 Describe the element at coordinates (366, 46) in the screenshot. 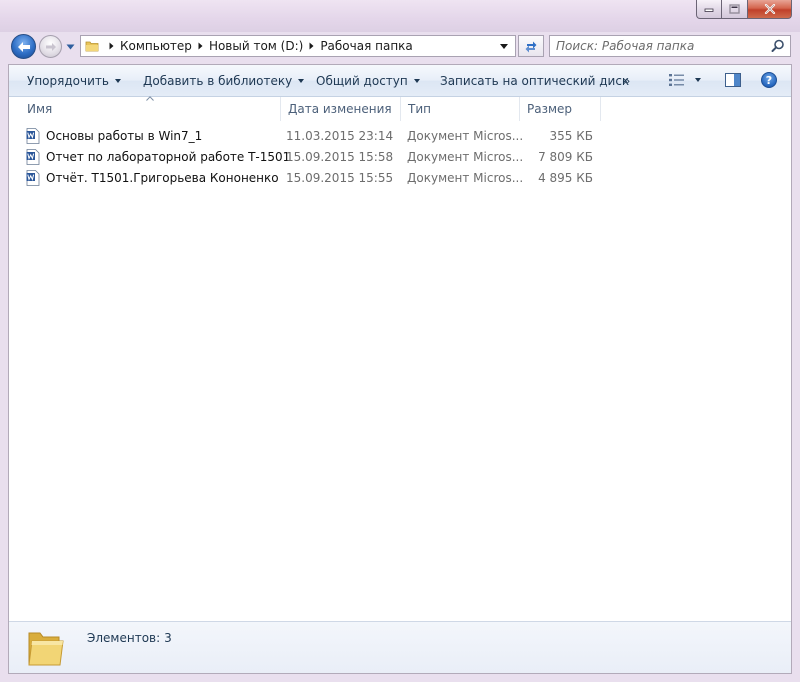

I see `breadcrumb-current-folder: Рабочая папка` at that location.